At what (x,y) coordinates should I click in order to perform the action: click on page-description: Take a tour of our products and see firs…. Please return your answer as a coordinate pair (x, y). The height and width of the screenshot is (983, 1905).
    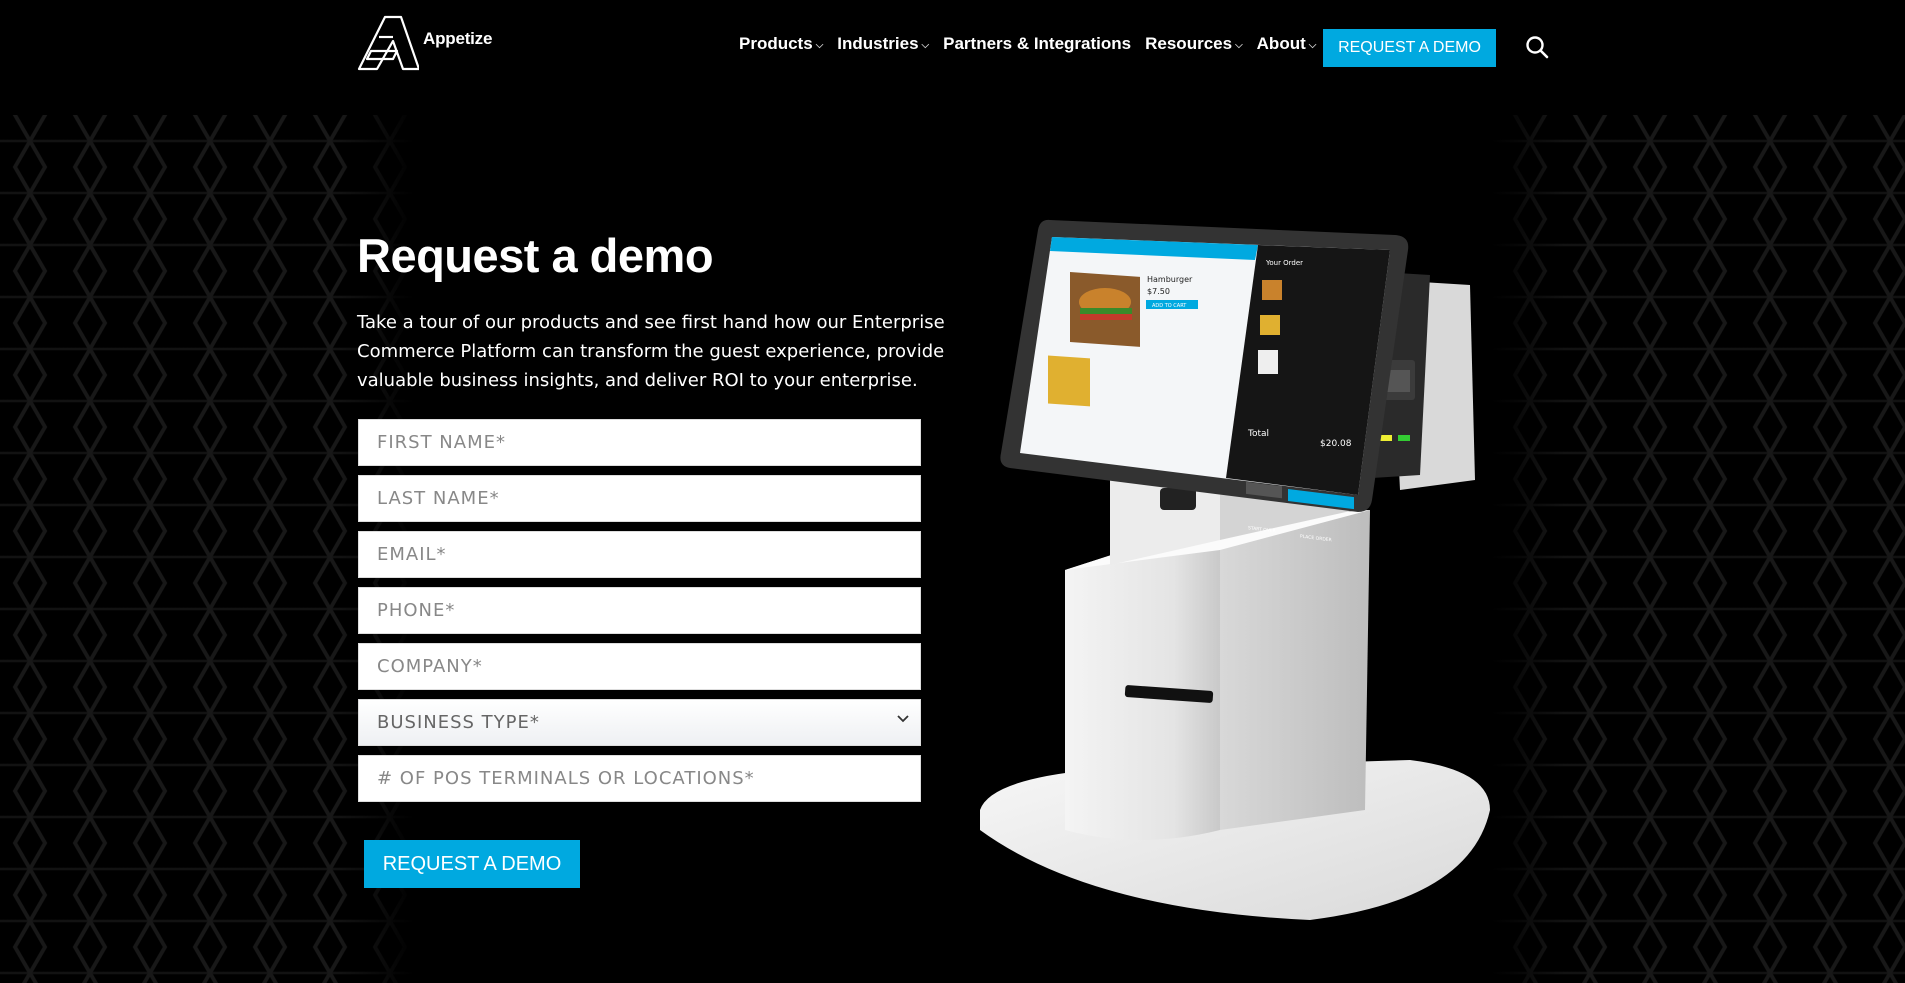
    Looking at the image, I should click on (651, 351).